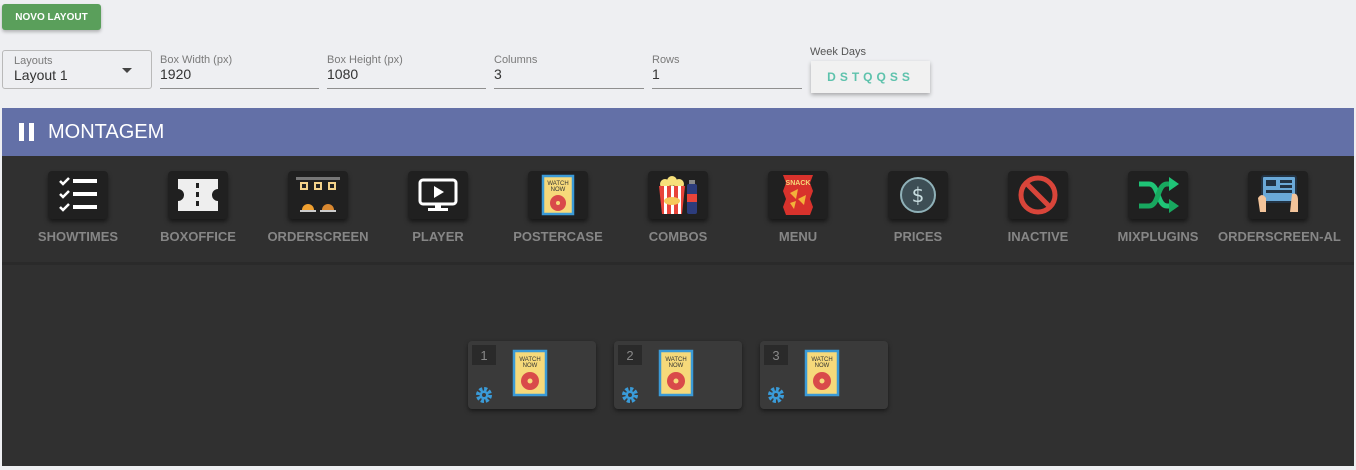 Image resolution: width=1356 pixels, height=470 pixels. Describe the element at coordinates (51, 17) in the screenshot. I see `new-layout-button: NOVO LAYOUT` at that location.